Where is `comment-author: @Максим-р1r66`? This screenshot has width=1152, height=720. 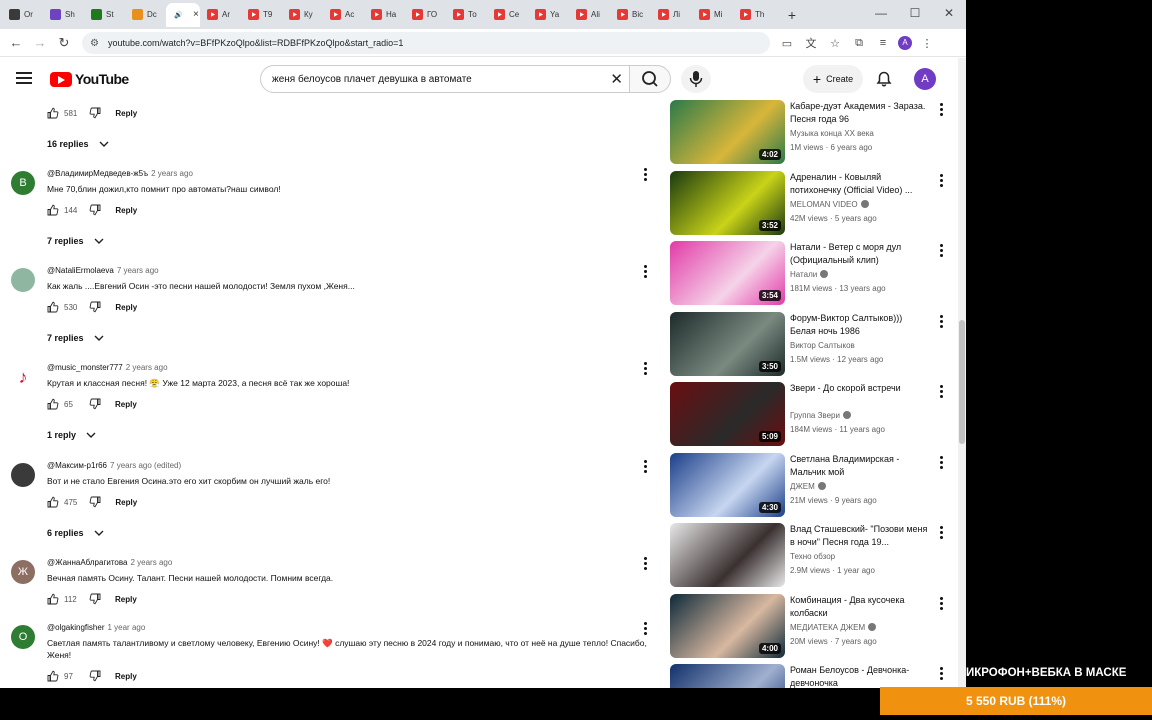
comment-author: @Максим-р1r66 is located at coordinates (77, 465).